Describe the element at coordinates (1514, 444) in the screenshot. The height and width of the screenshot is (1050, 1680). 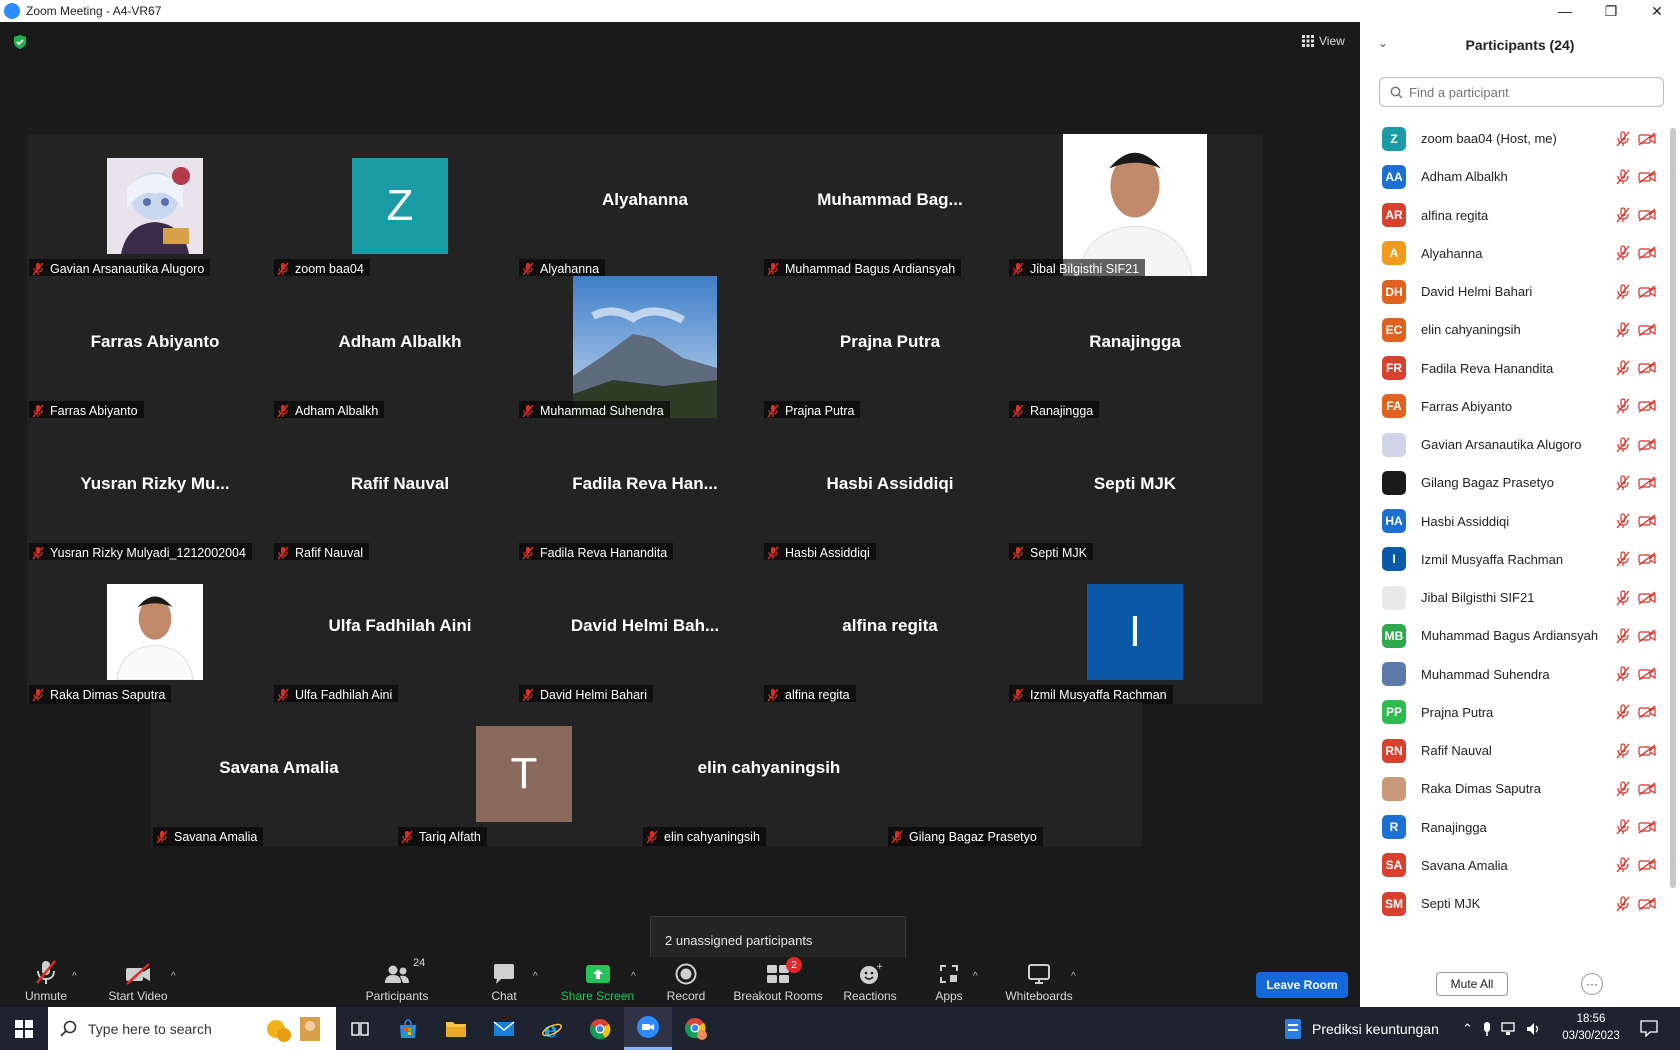
I see `participant-row: Gavian Arsanautika Alugoro` at that location.